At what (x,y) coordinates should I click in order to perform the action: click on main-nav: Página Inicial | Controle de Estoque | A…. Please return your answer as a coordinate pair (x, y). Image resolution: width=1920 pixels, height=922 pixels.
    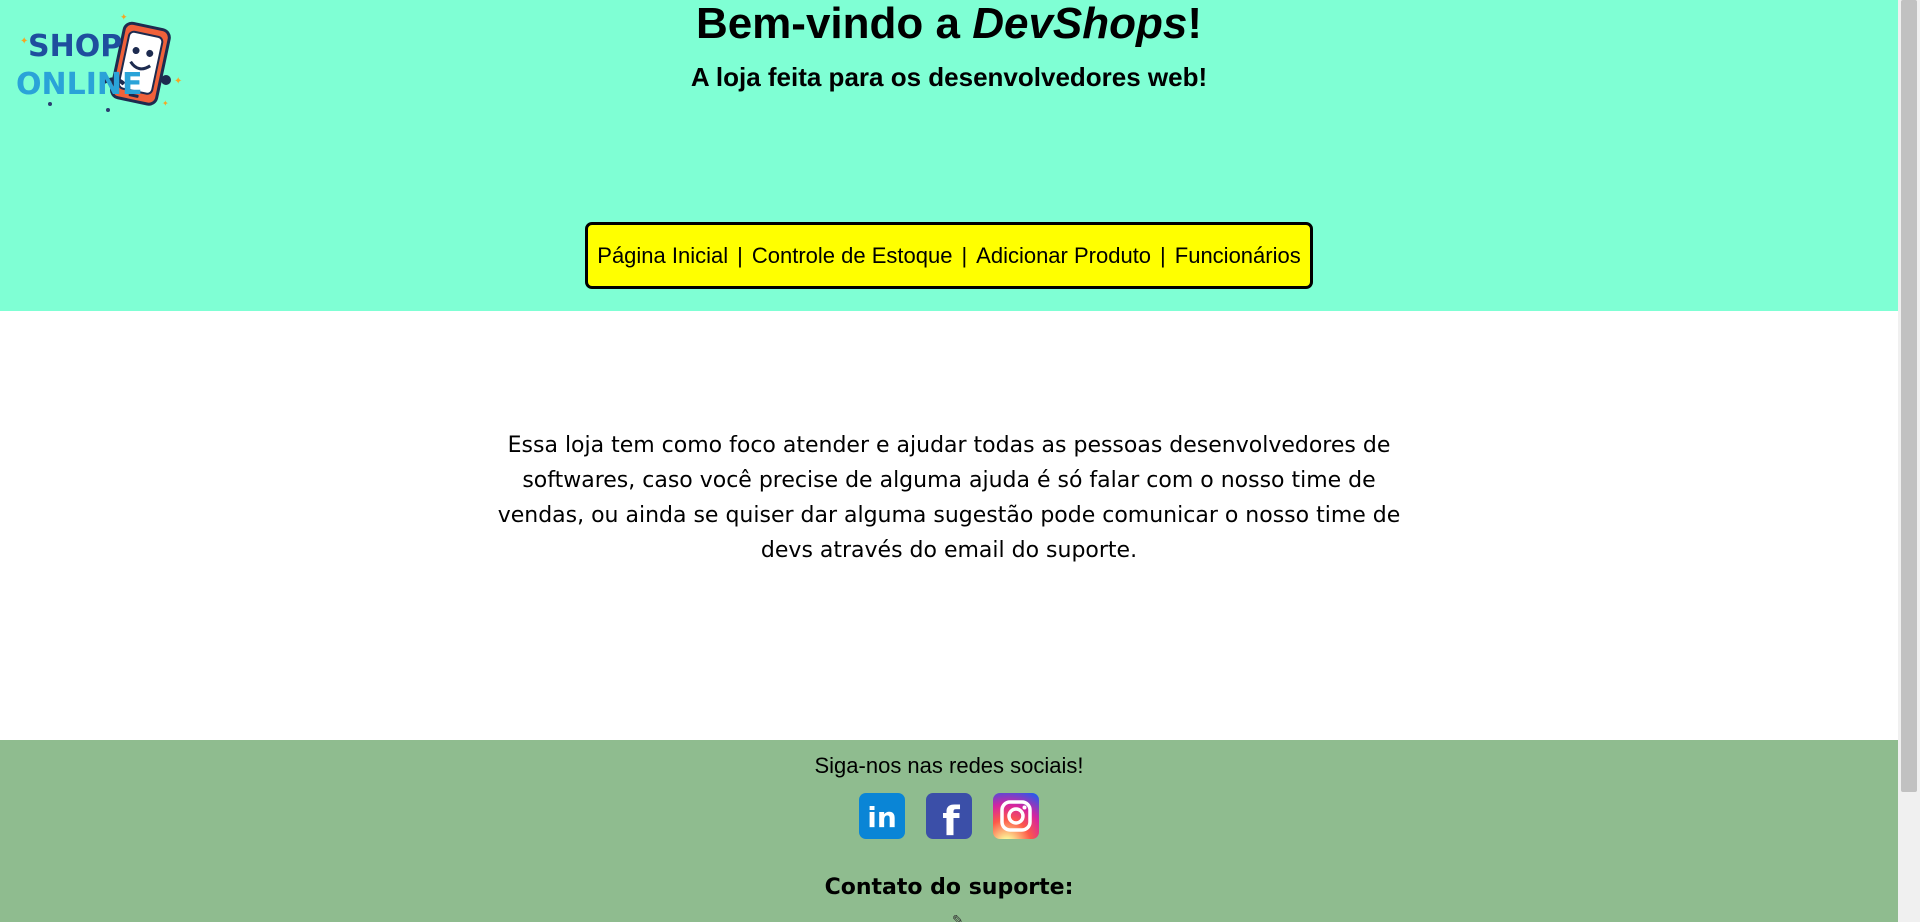
    Looking at the image, I should click on (949, 255).